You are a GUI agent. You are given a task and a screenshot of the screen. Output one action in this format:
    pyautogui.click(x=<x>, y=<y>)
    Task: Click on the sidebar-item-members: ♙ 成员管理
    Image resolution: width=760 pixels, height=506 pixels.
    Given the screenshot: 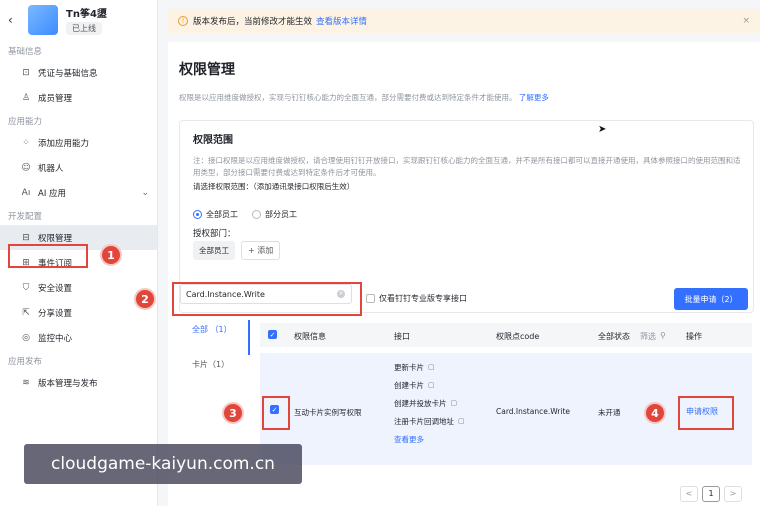 What is the action you would take?
    pyautogui.click(x=78, y=97)
    